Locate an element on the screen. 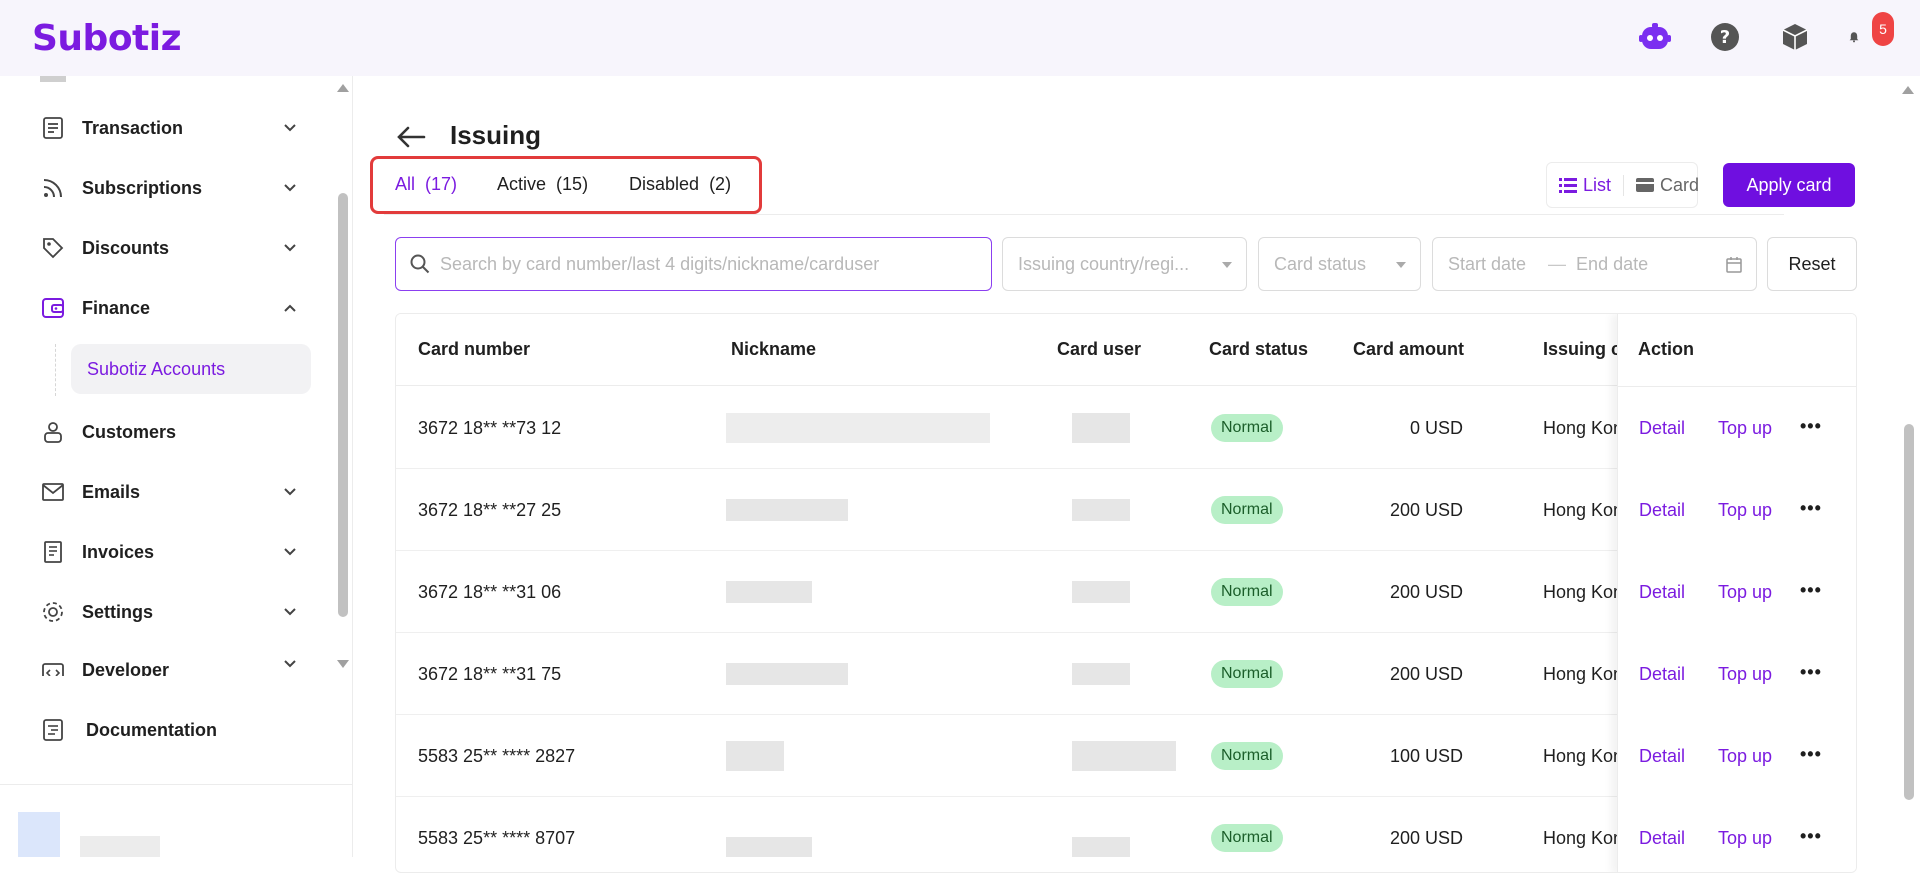 The image size is (1920, 873). date-range-picker: Start date — End date is located at coordinates (1594, 264).